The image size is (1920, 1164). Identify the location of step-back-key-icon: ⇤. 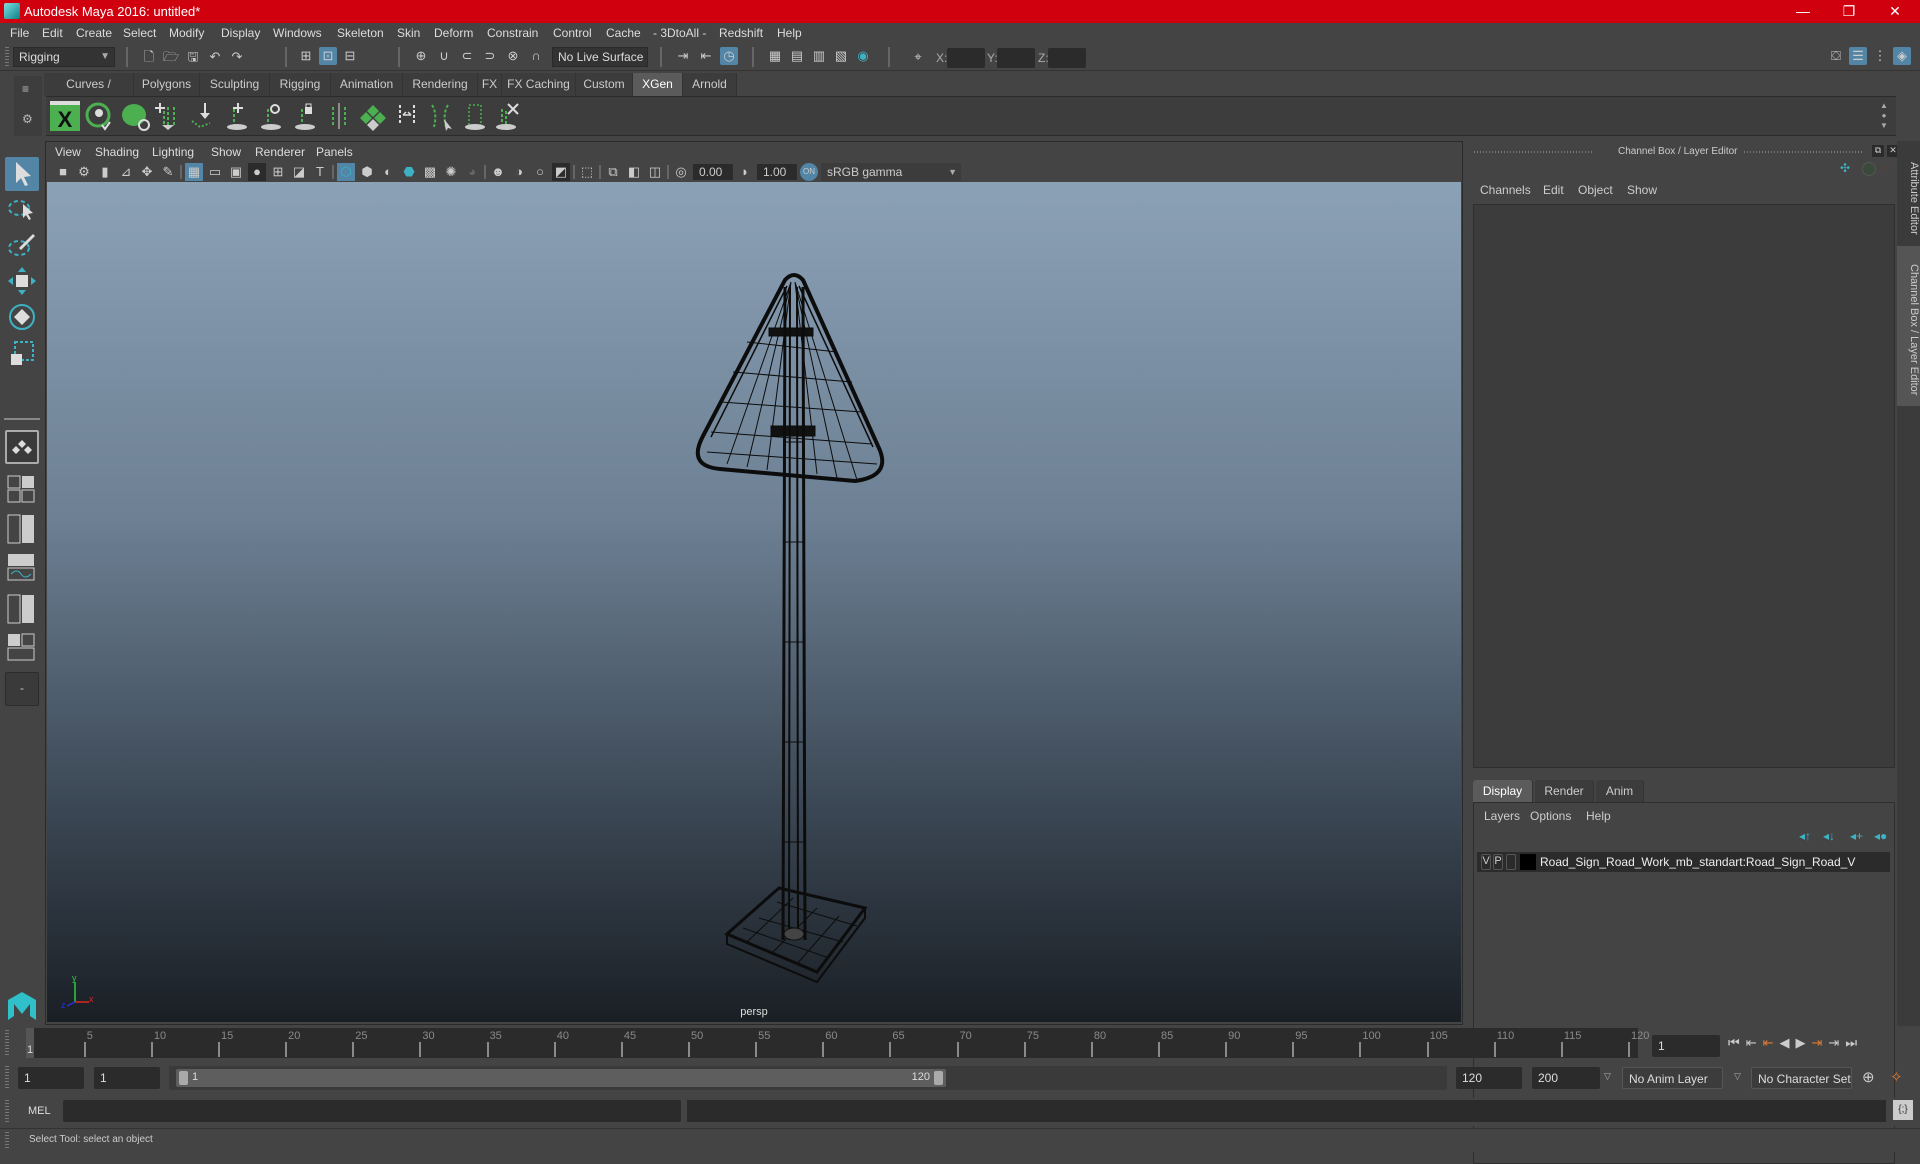
(1751, 1043).